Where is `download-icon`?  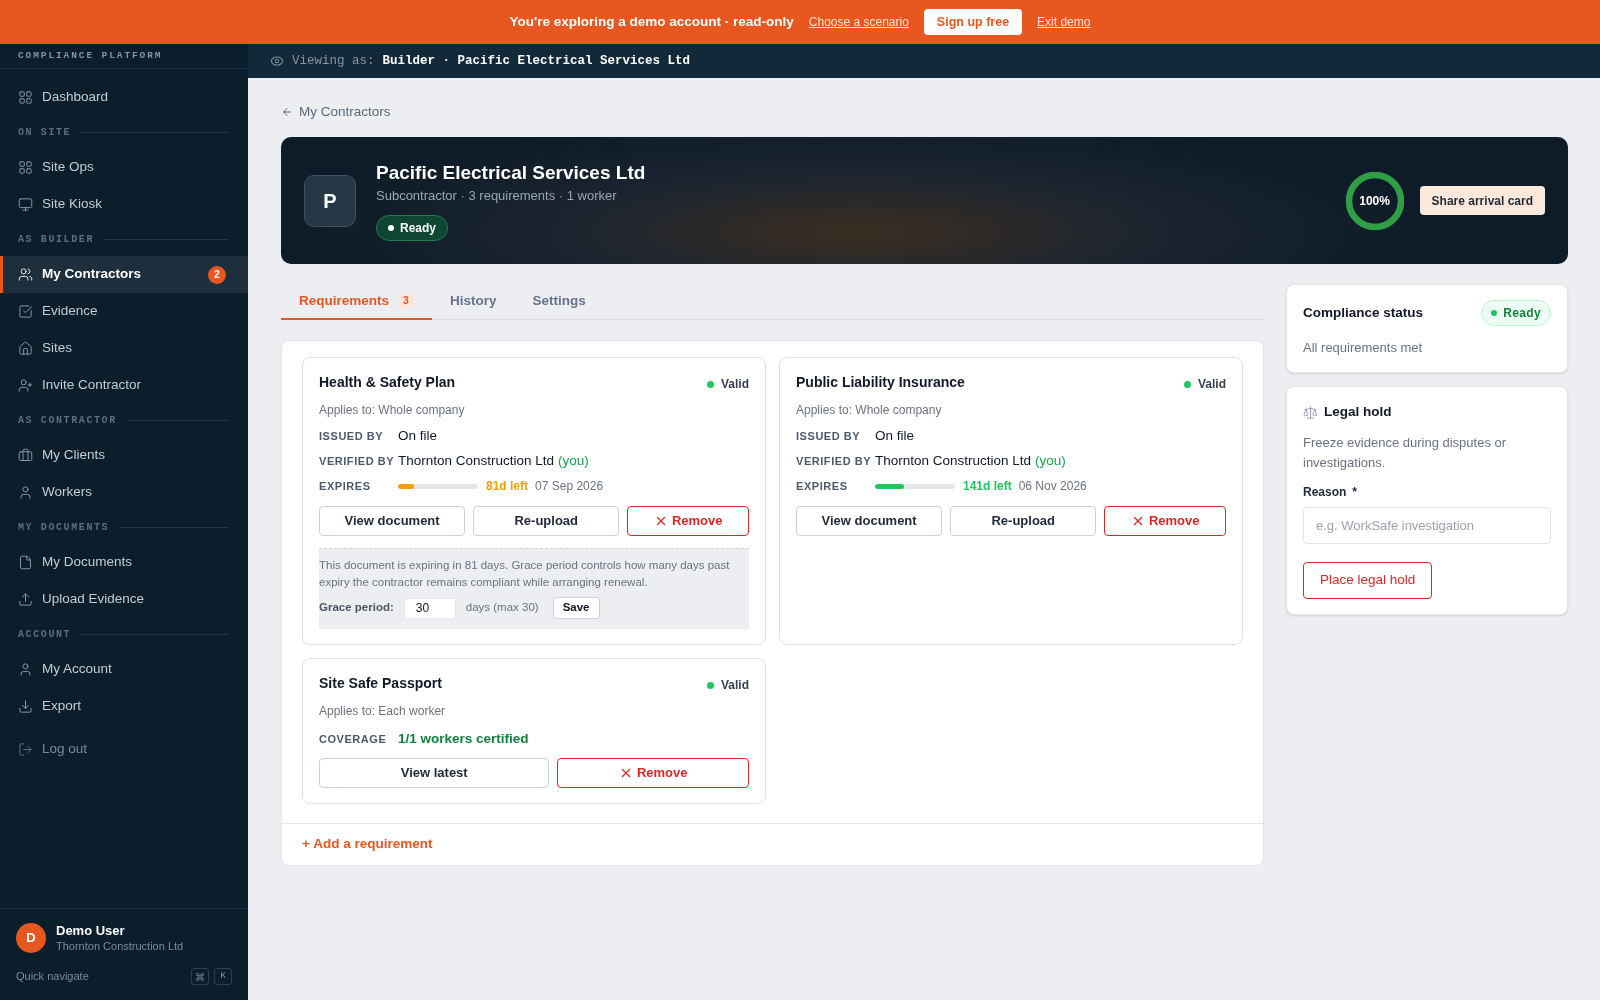 download-icon is located at coordinates (25, 706).